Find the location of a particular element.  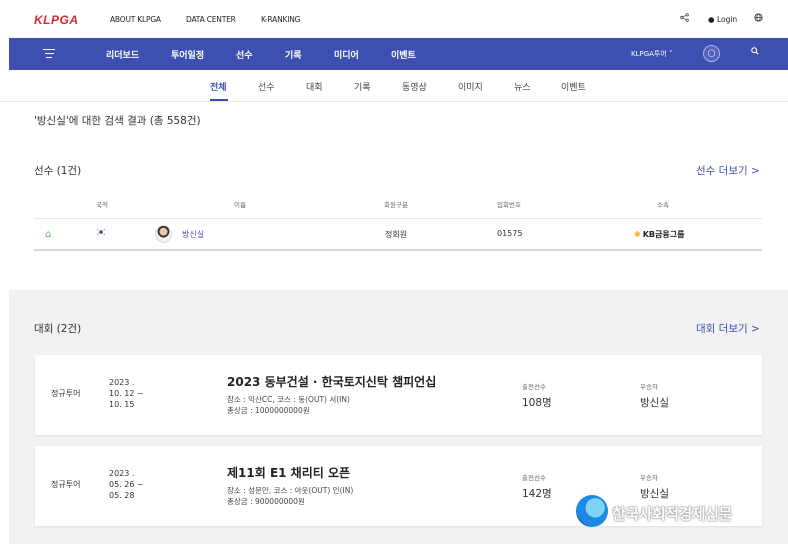

globe-icon is located at coordinates (758, 19).